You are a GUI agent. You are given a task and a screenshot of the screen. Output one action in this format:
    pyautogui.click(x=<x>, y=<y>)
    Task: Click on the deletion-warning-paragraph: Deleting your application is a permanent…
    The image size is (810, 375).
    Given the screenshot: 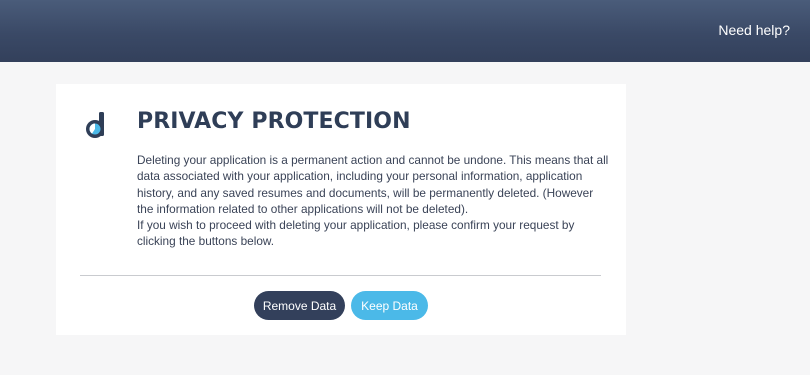 What is the action you would take?
    pyautogui.click(x=373, y=184)
    